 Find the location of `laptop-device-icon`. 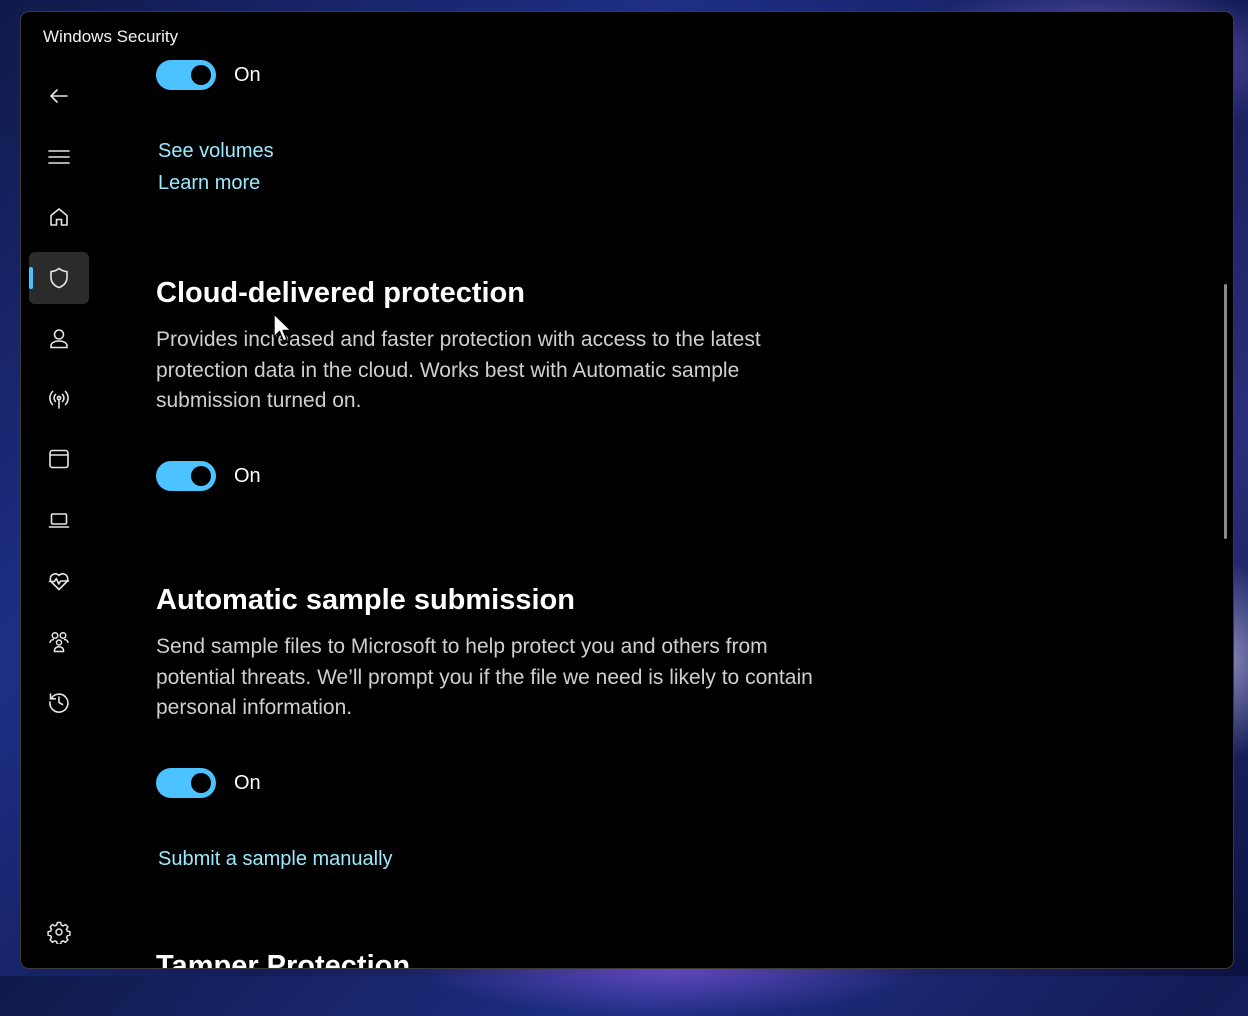

laptop-device-icon is located at coordinates (59, 520).